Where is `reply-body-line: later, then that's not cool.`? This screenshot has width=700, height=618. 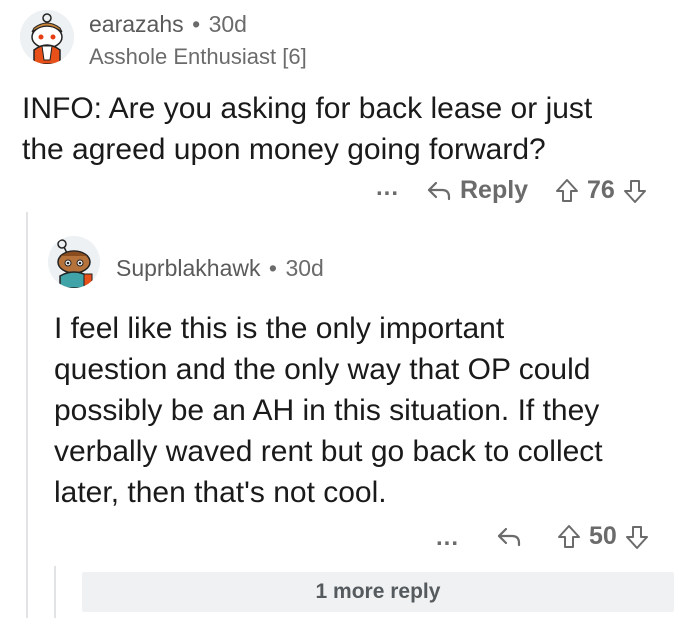
reply-body-line: later, then that's not cool. is located at coordinates (220, 492).